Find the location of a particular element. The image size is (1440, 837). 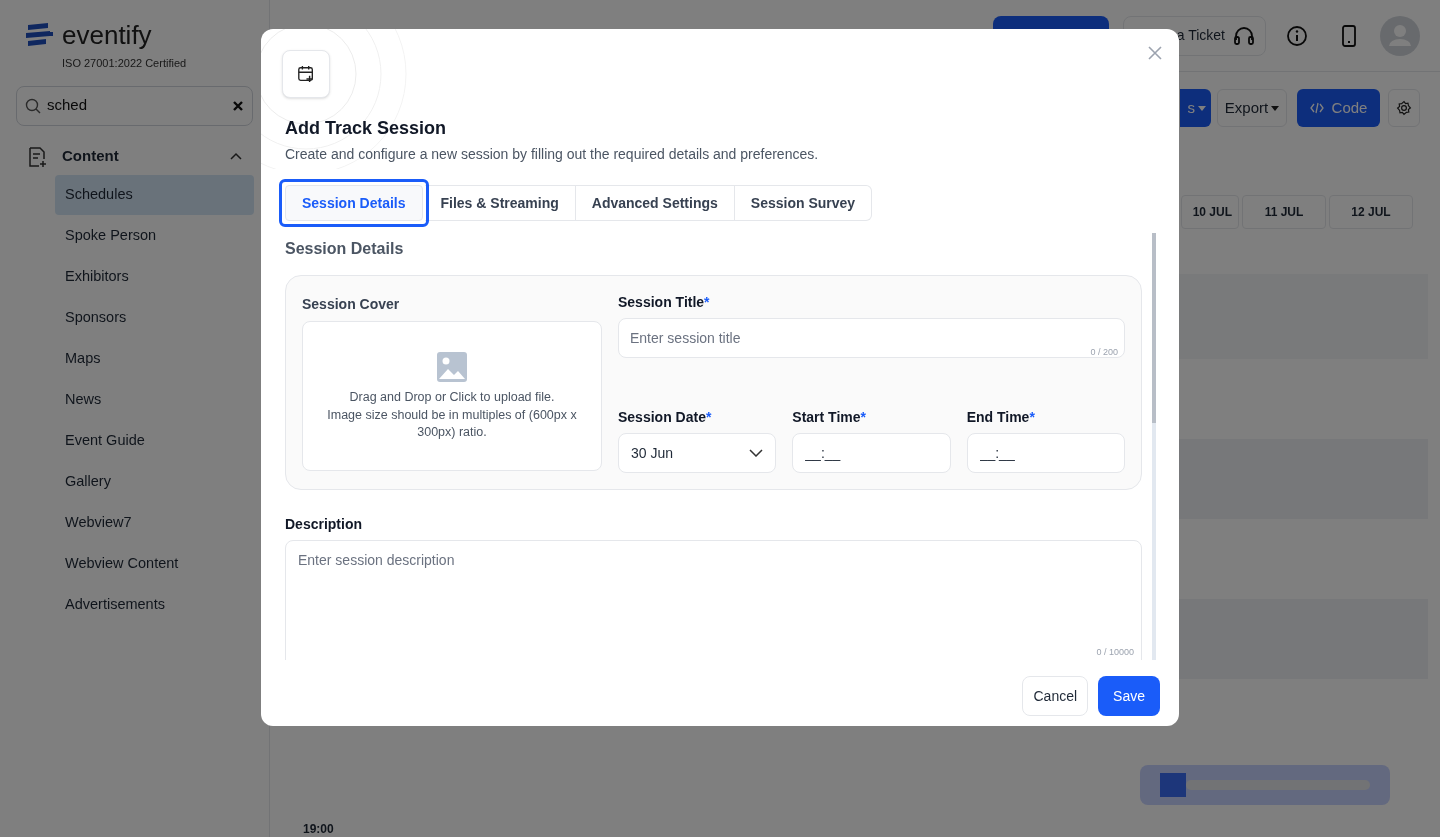

section-title: Session Details is located at coordinates (345, 249).